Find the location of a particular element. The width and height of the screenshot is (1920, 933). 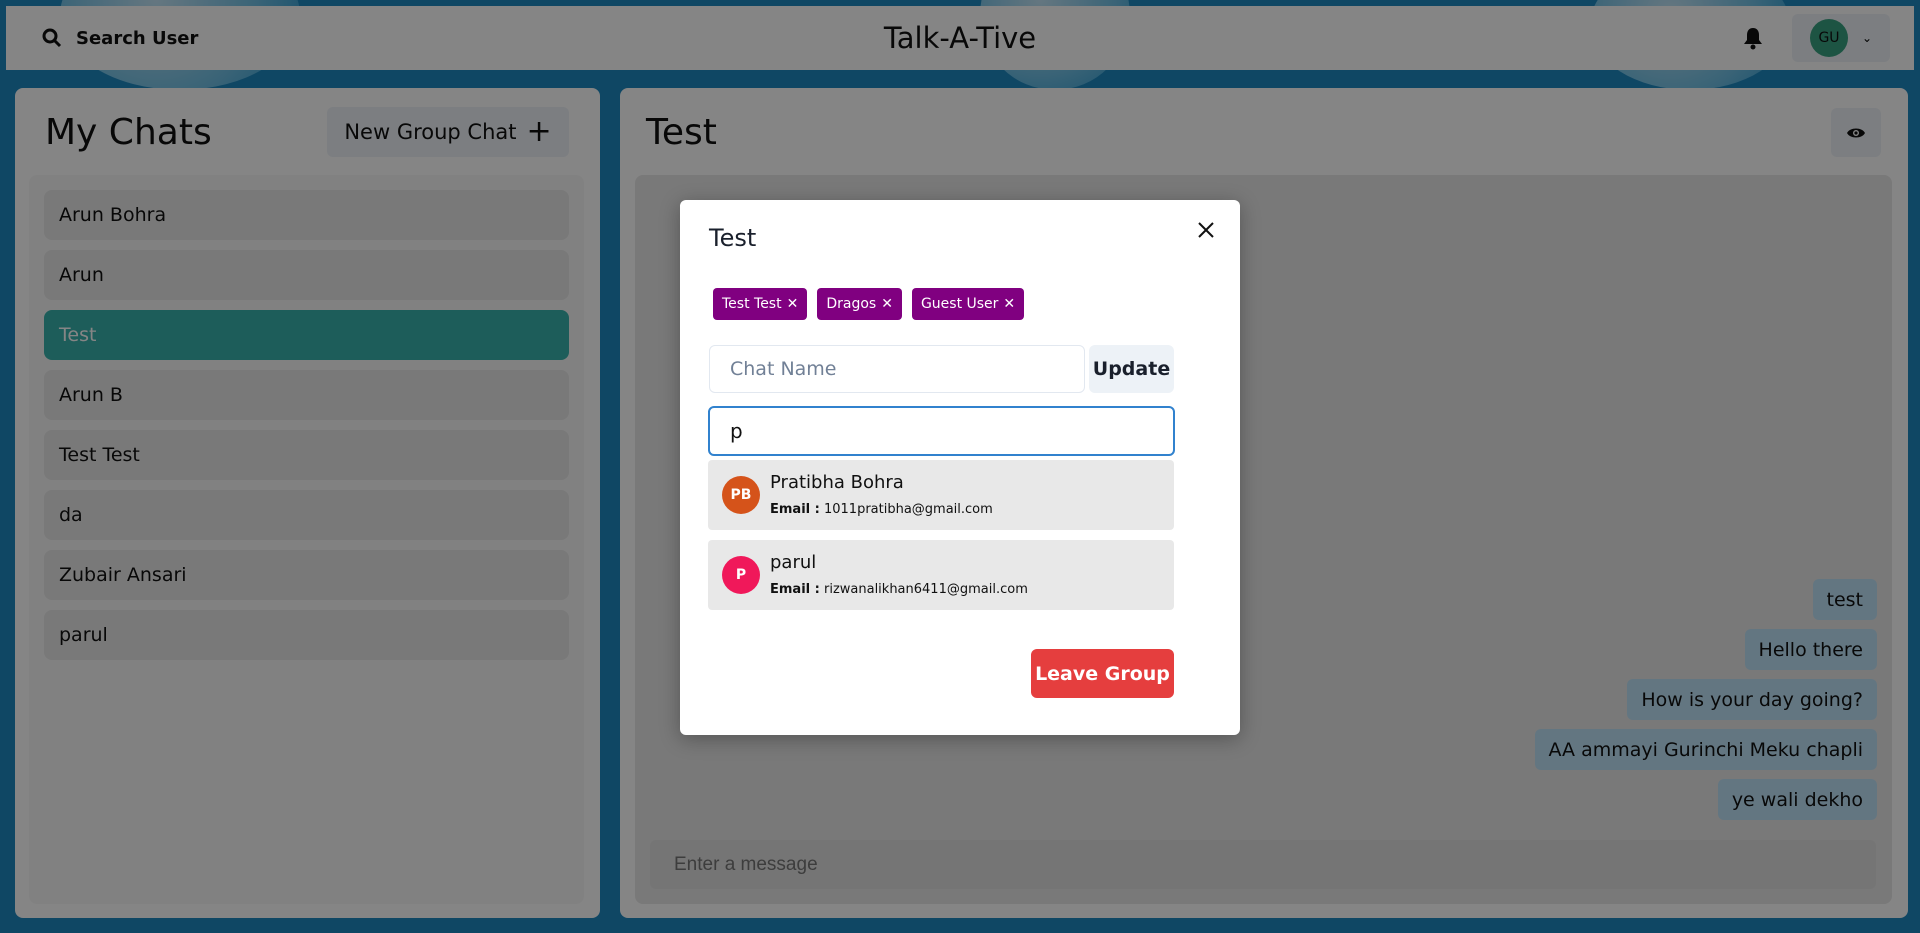

user-name: parul is located at coordinates (793, 562).